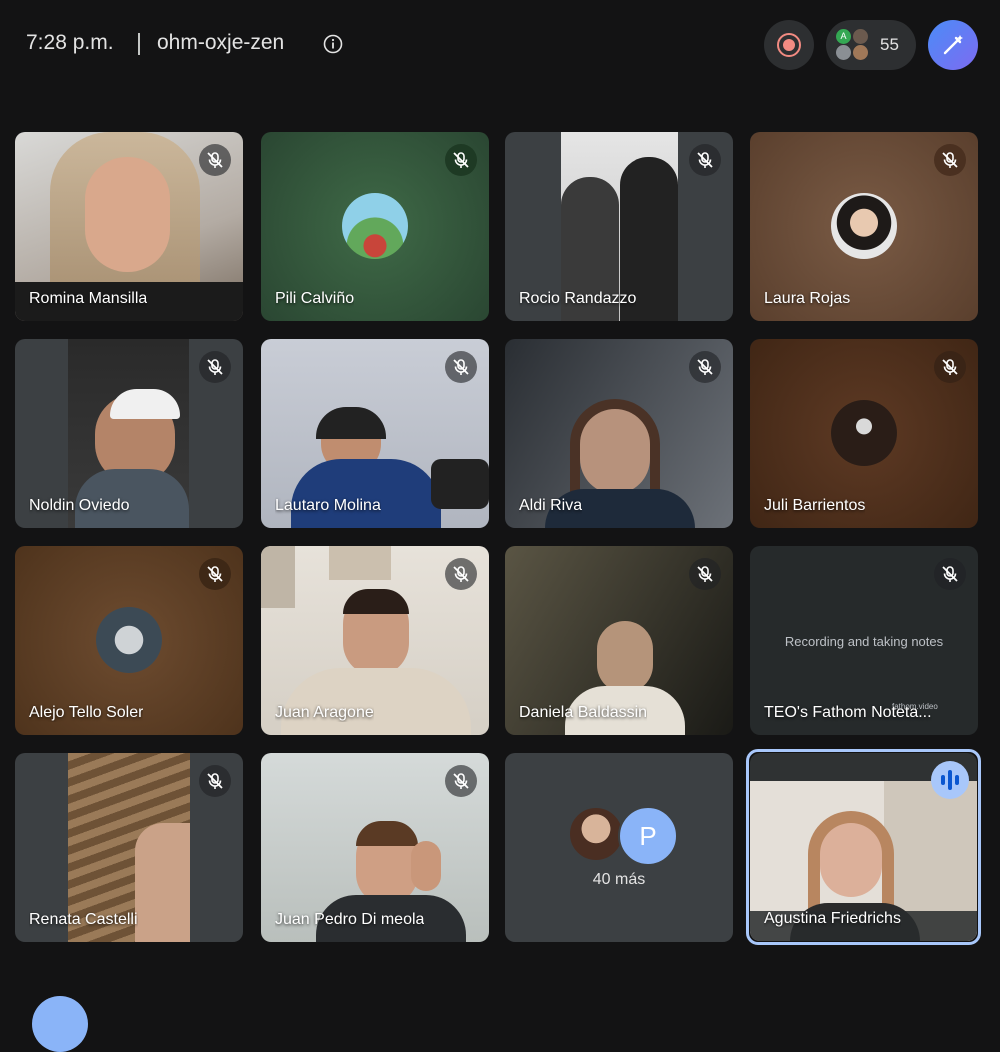  I want to click on participant-tile: Laura Rojas, so click(864, 226).